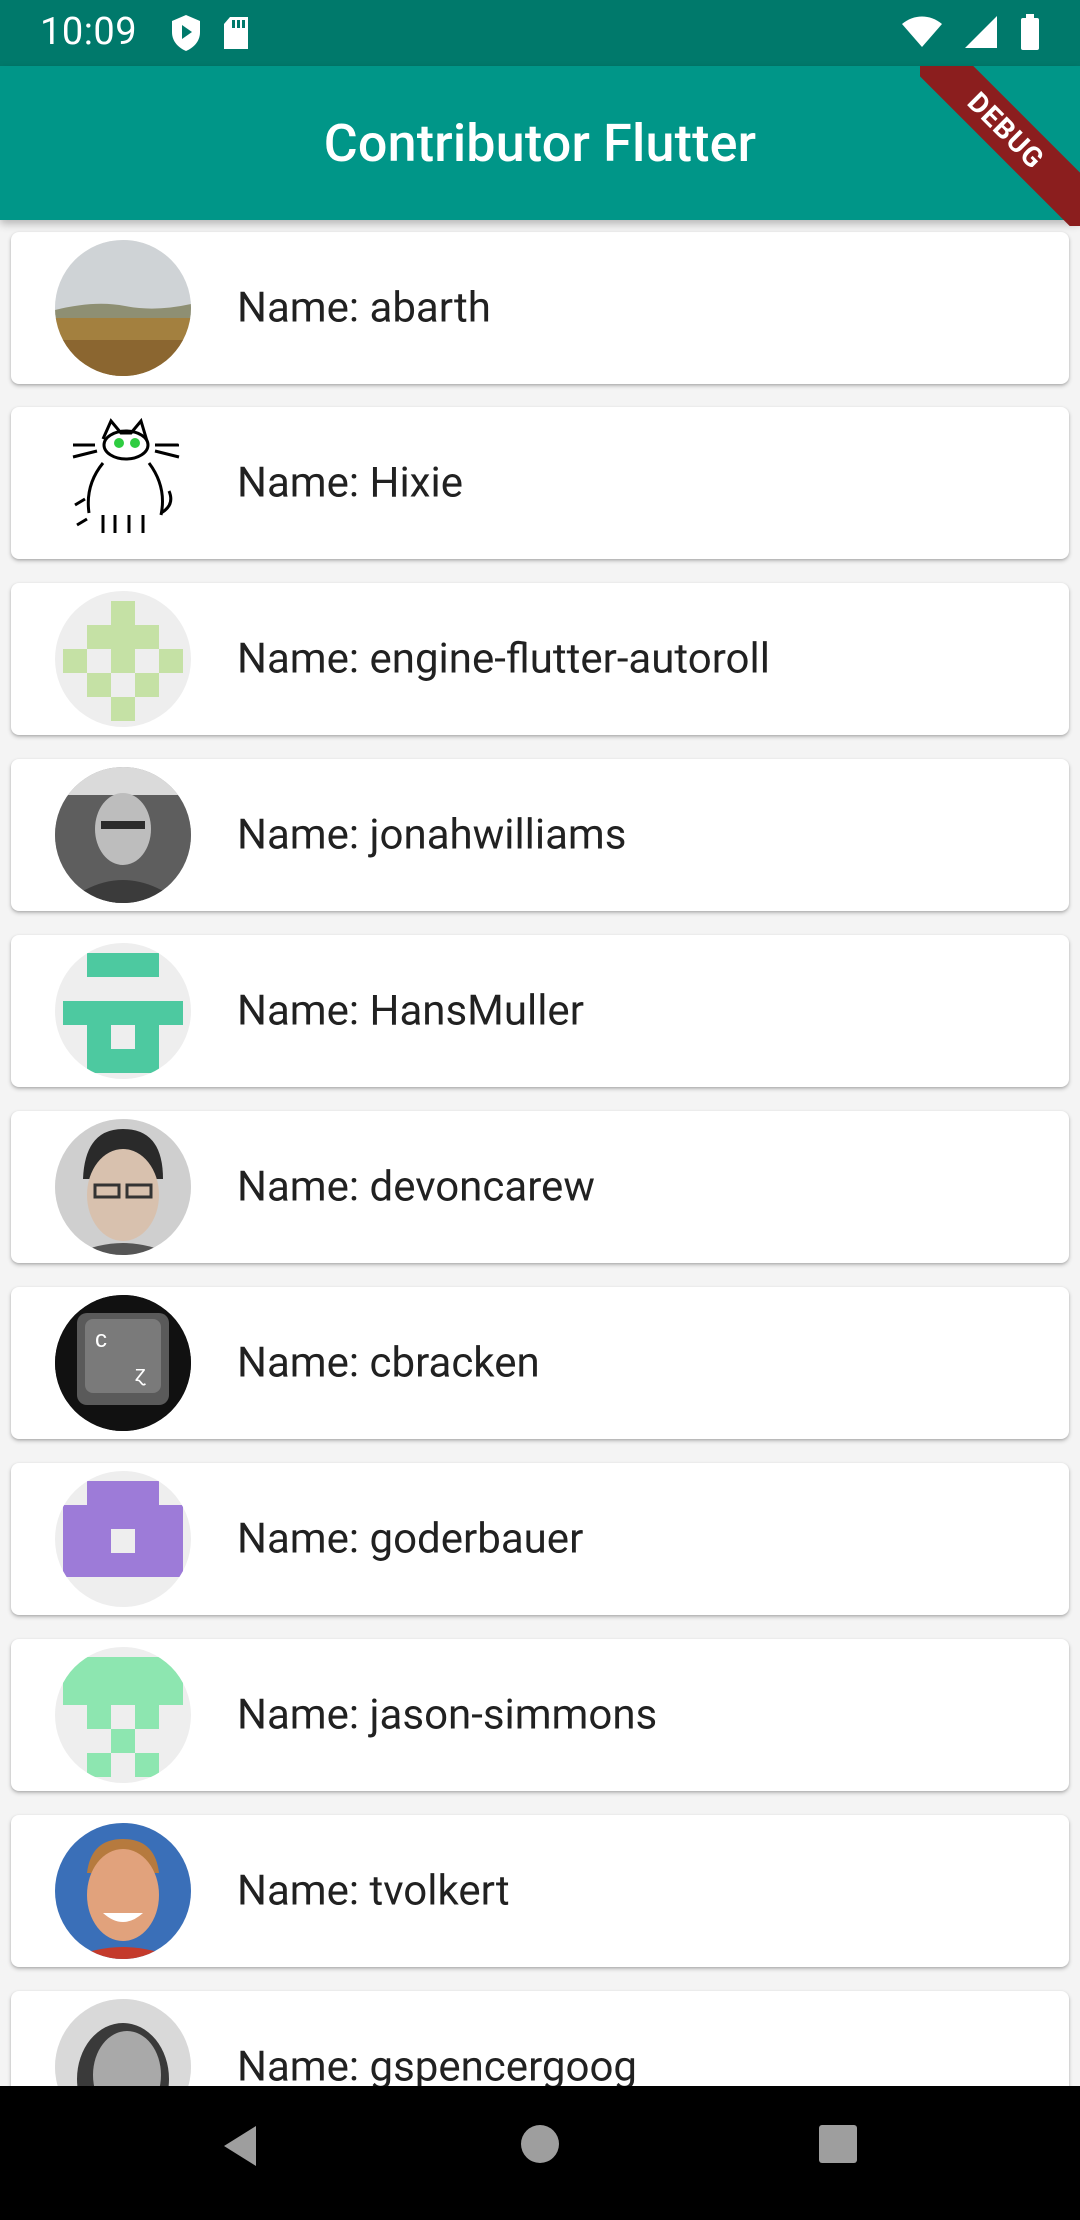 This screenshot has width=1080, height=2220. Describe the element at coordinates (240, 2146) in the screenshot. I see `back-icon` at that location.